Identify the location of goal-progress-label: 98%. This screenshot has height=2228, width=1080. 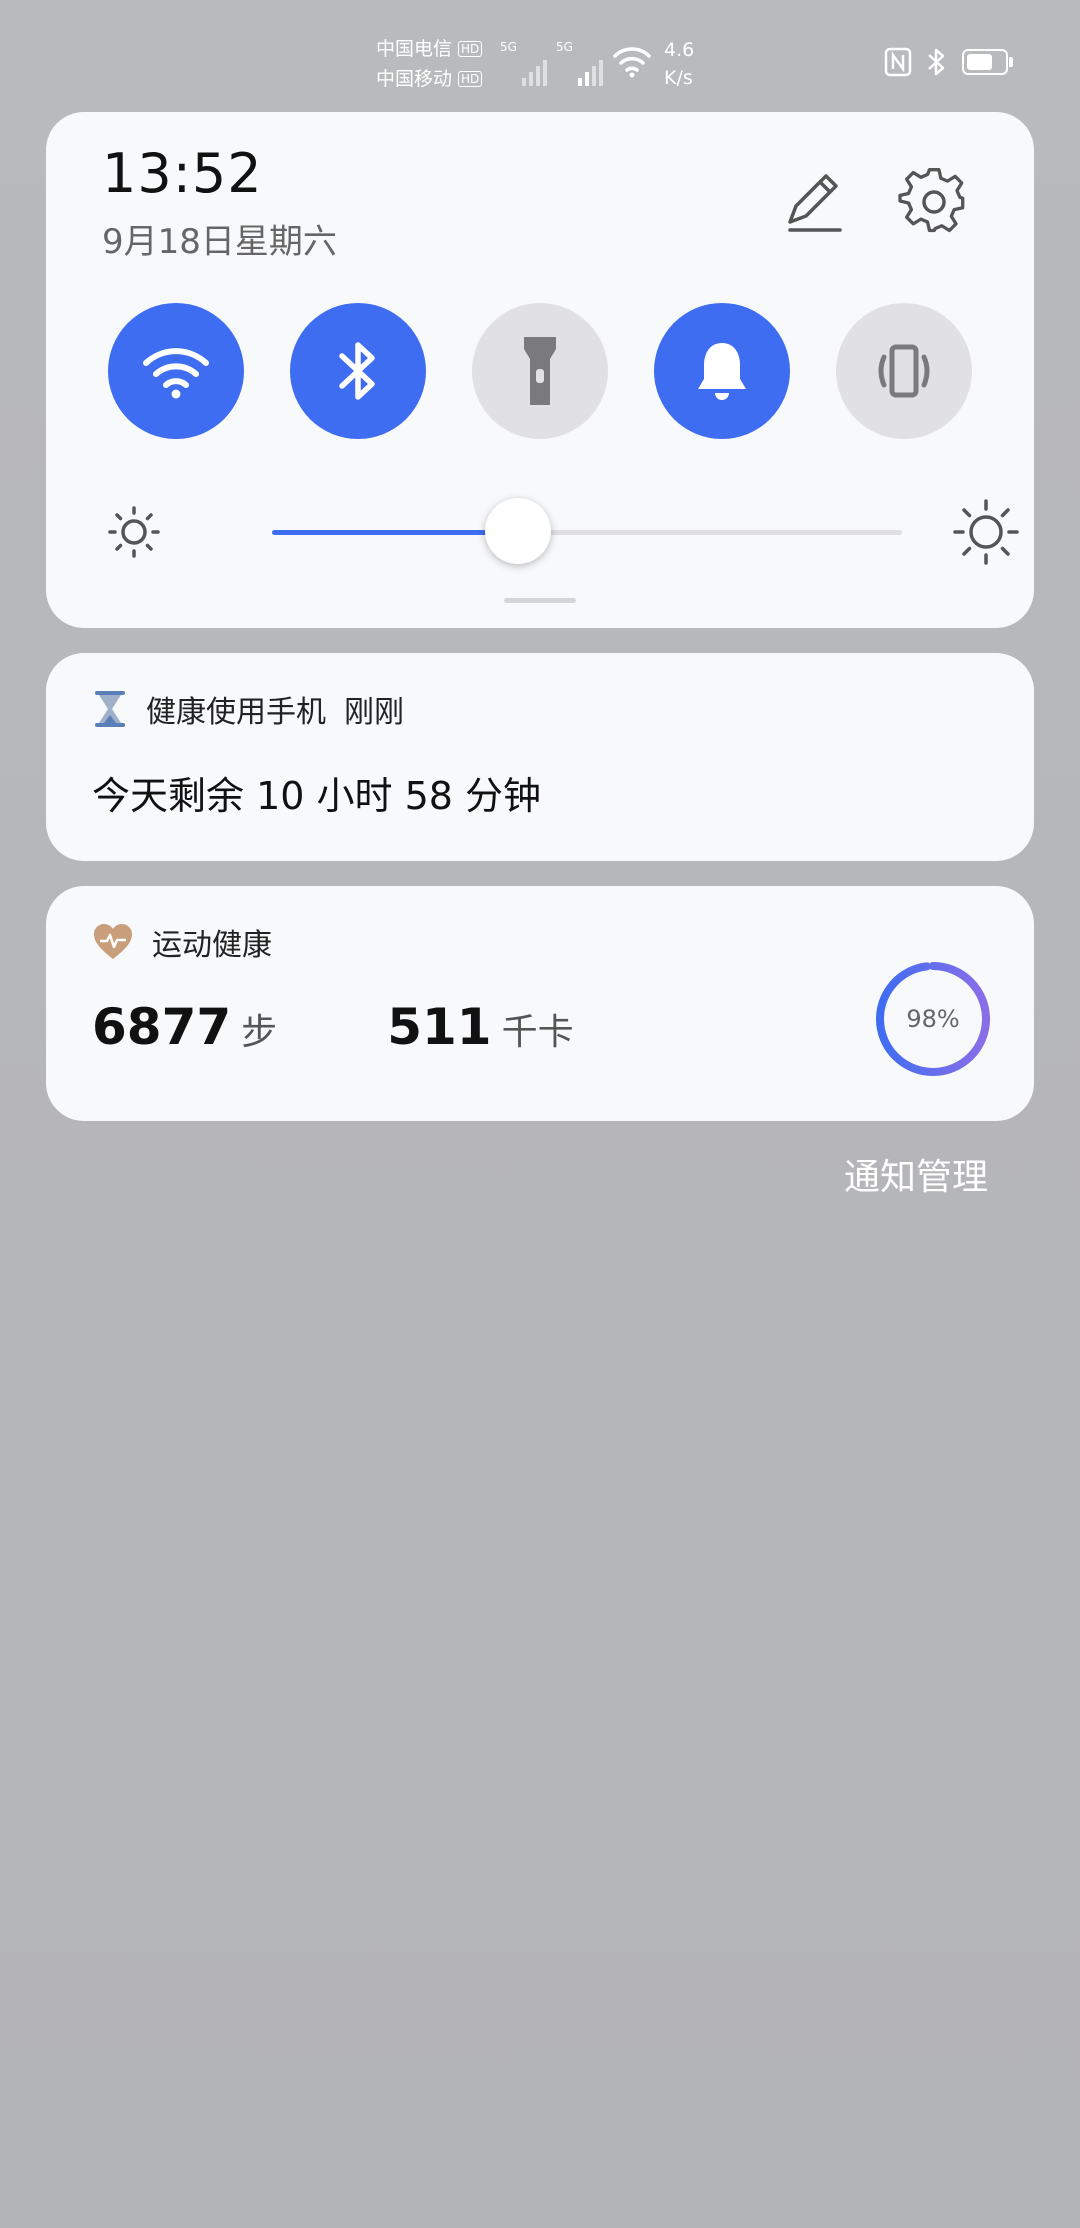
(933, 1019).